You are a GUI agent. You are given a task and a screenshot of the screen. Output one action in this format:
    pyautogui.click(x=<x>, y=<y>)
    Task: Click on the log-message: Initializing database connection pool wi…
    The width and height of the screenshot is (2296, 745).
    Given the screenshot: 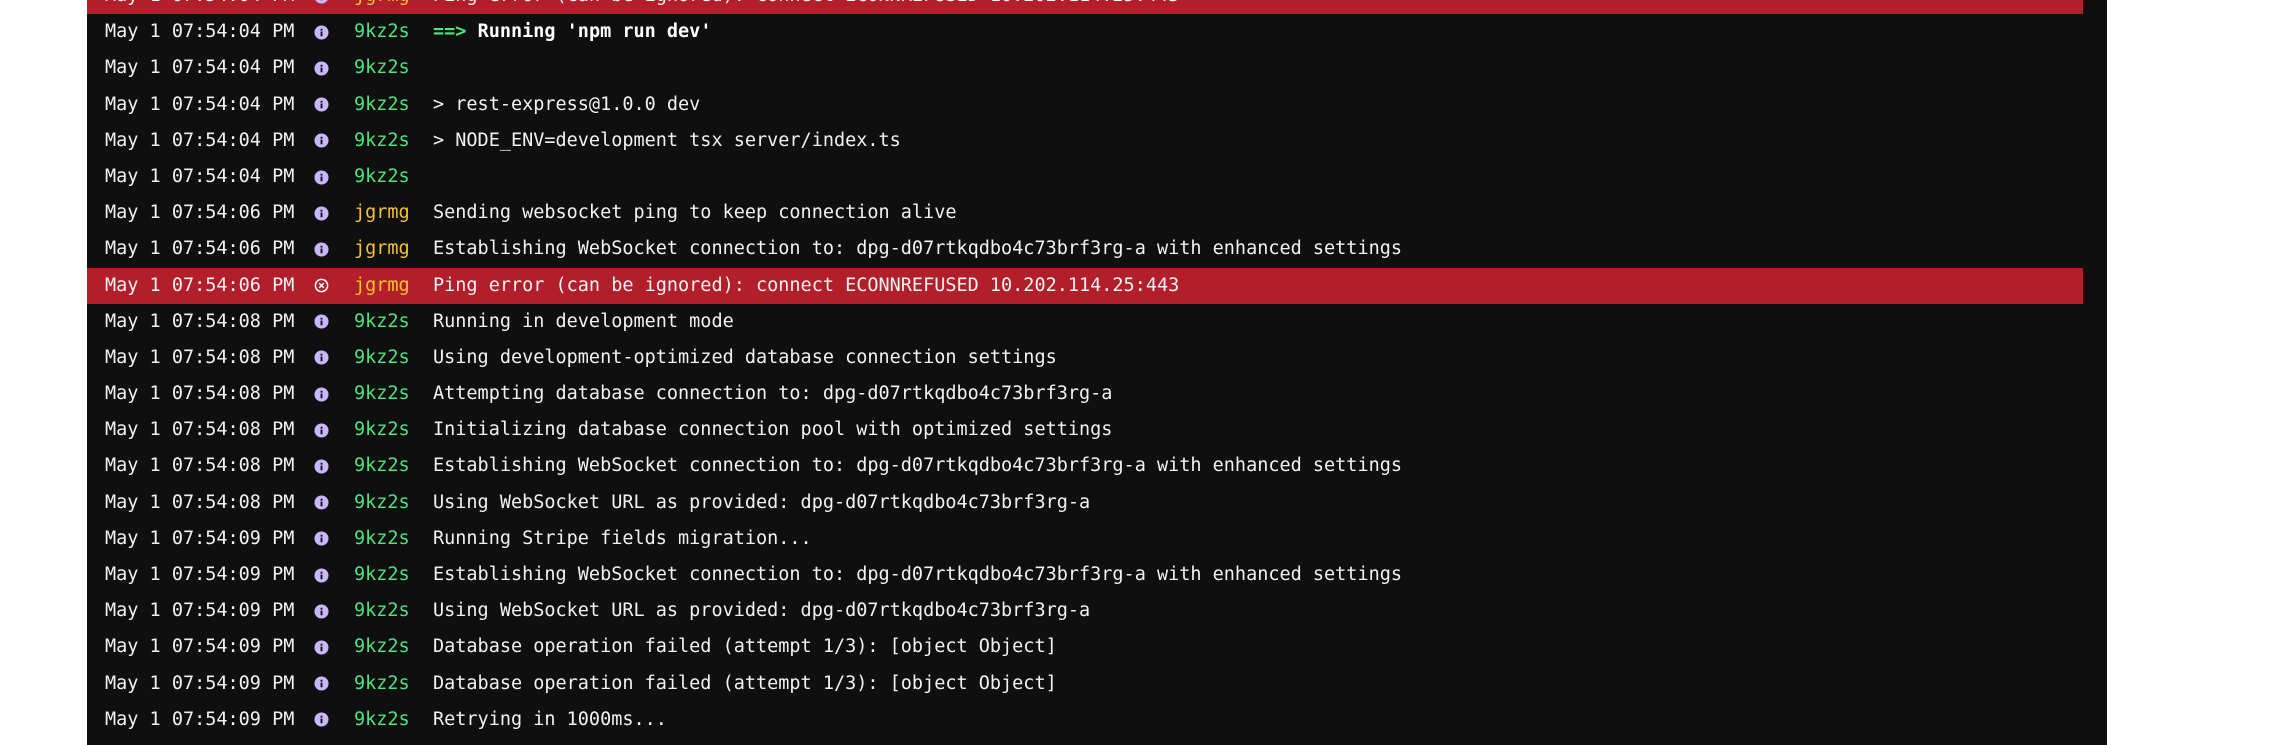 What is the action you would take?
    pyautogui.click(x=773, y=430)
    